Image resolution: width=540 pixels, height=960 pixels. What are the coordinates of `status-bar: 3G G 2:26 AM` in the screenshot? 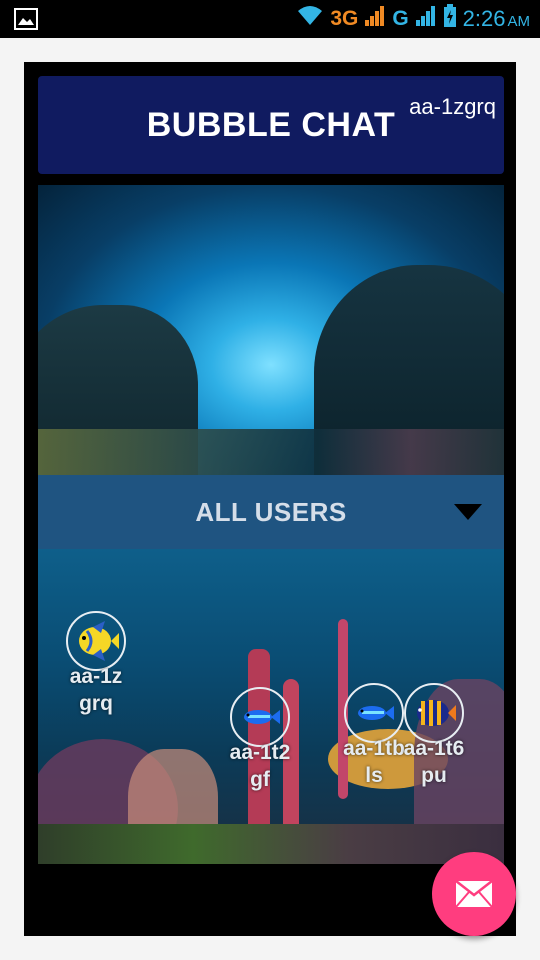 It's located at (270, 19).